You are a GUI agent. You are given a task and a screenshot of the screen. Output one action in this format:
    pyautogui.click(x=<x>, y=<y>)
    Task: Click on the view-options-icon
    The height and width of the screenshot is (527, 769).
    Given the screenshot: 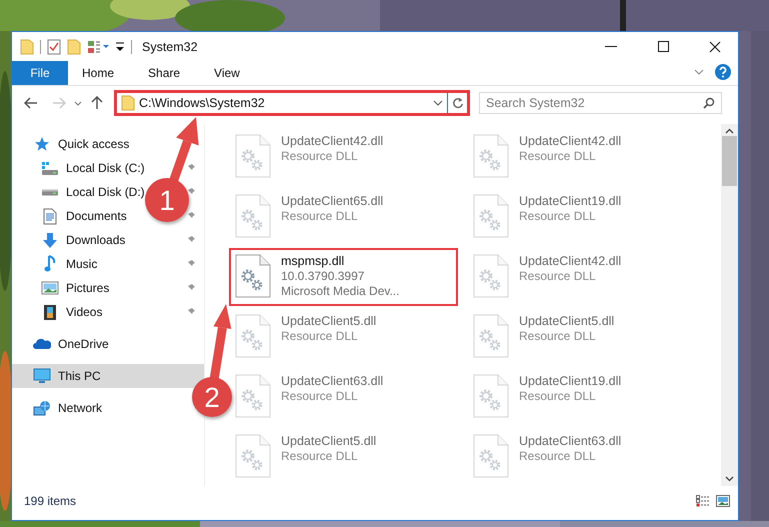 What is the action you would take?
    pyautogui.click(x=98, y=47)
    